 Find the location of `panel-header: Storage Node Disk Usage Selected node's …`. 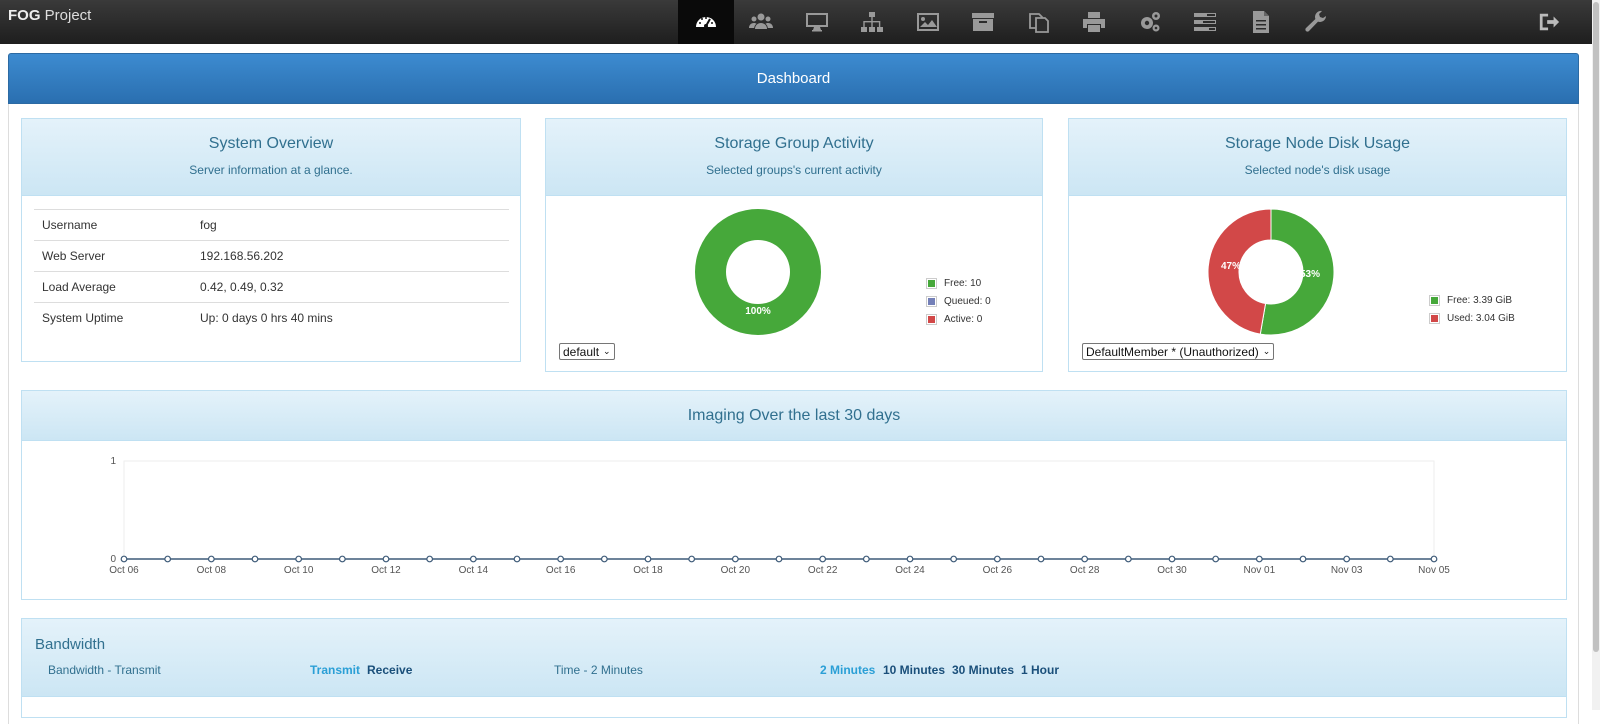

panel-header: Storage Node Disk Usage Selected node's … is located at coordinates (1317, 157).